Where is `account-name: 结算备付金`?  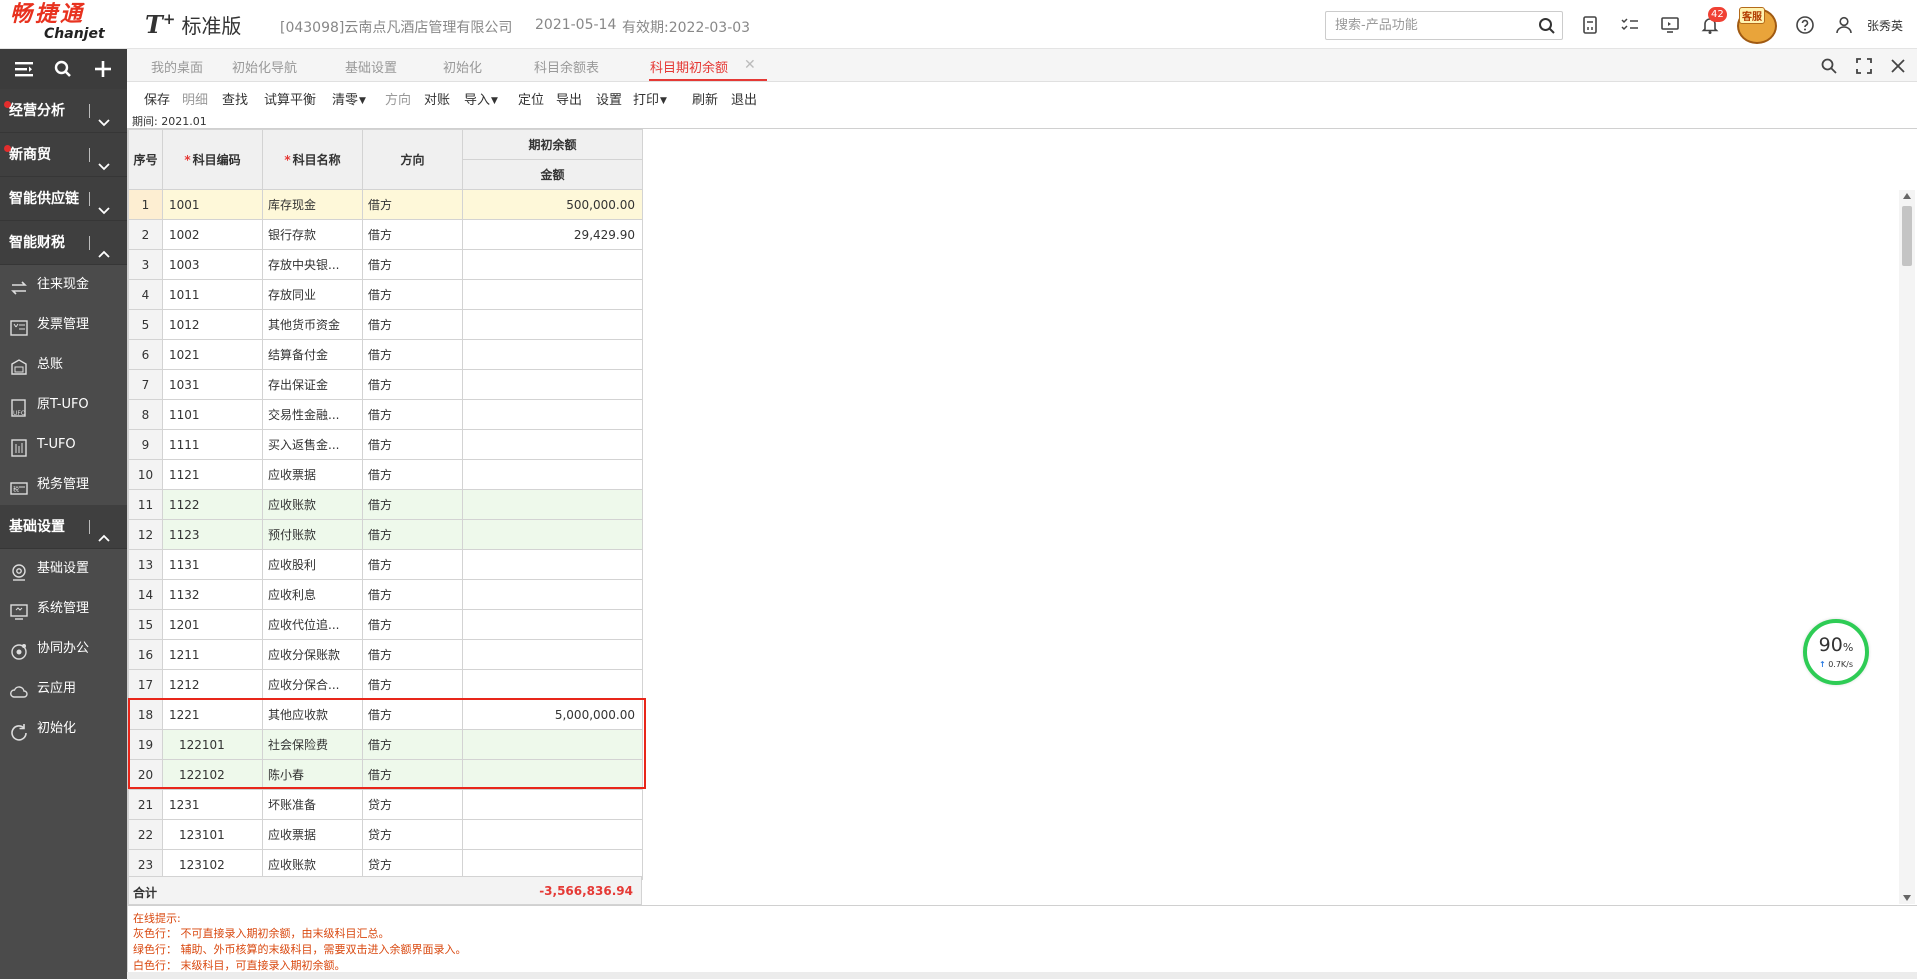
account-name: 结算备付金 is located at coordinates (312, 354).